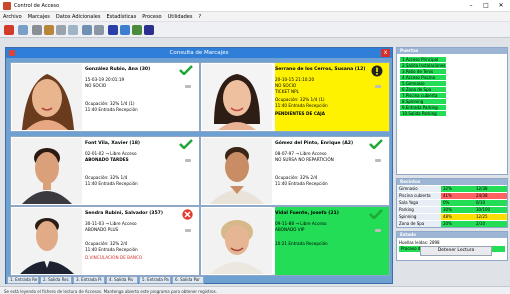  What do you see at coordinates (49, 30) in the screenshot?
I see `toolbar-door-icon` at bounding box center [49, 30].